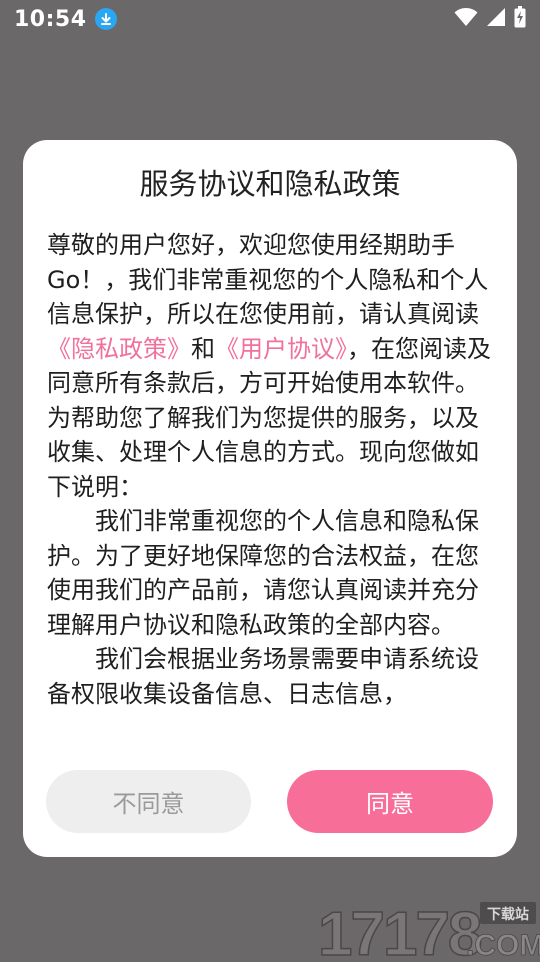 Image resolution: width=540 pixels, height=962 pixels. What do you see at coordinates (508, 914) in the screenshot?
I see `svg-text: 下载站` at bounding box center [508, 914].